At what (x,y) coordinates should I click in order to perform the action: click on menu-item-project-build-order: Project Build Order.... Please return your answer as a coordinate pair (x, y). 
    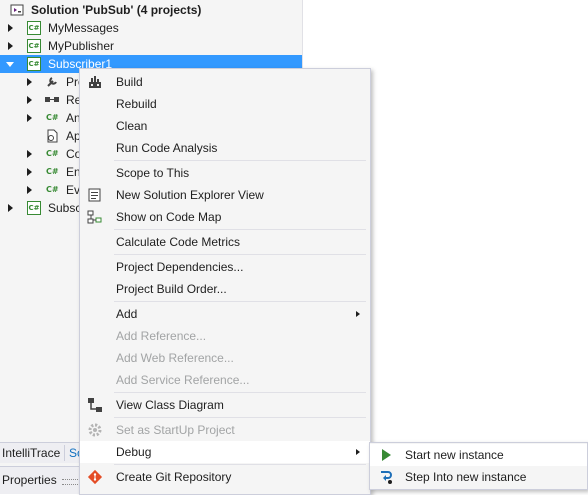
    Looking at the image, I should click on (225, 289).